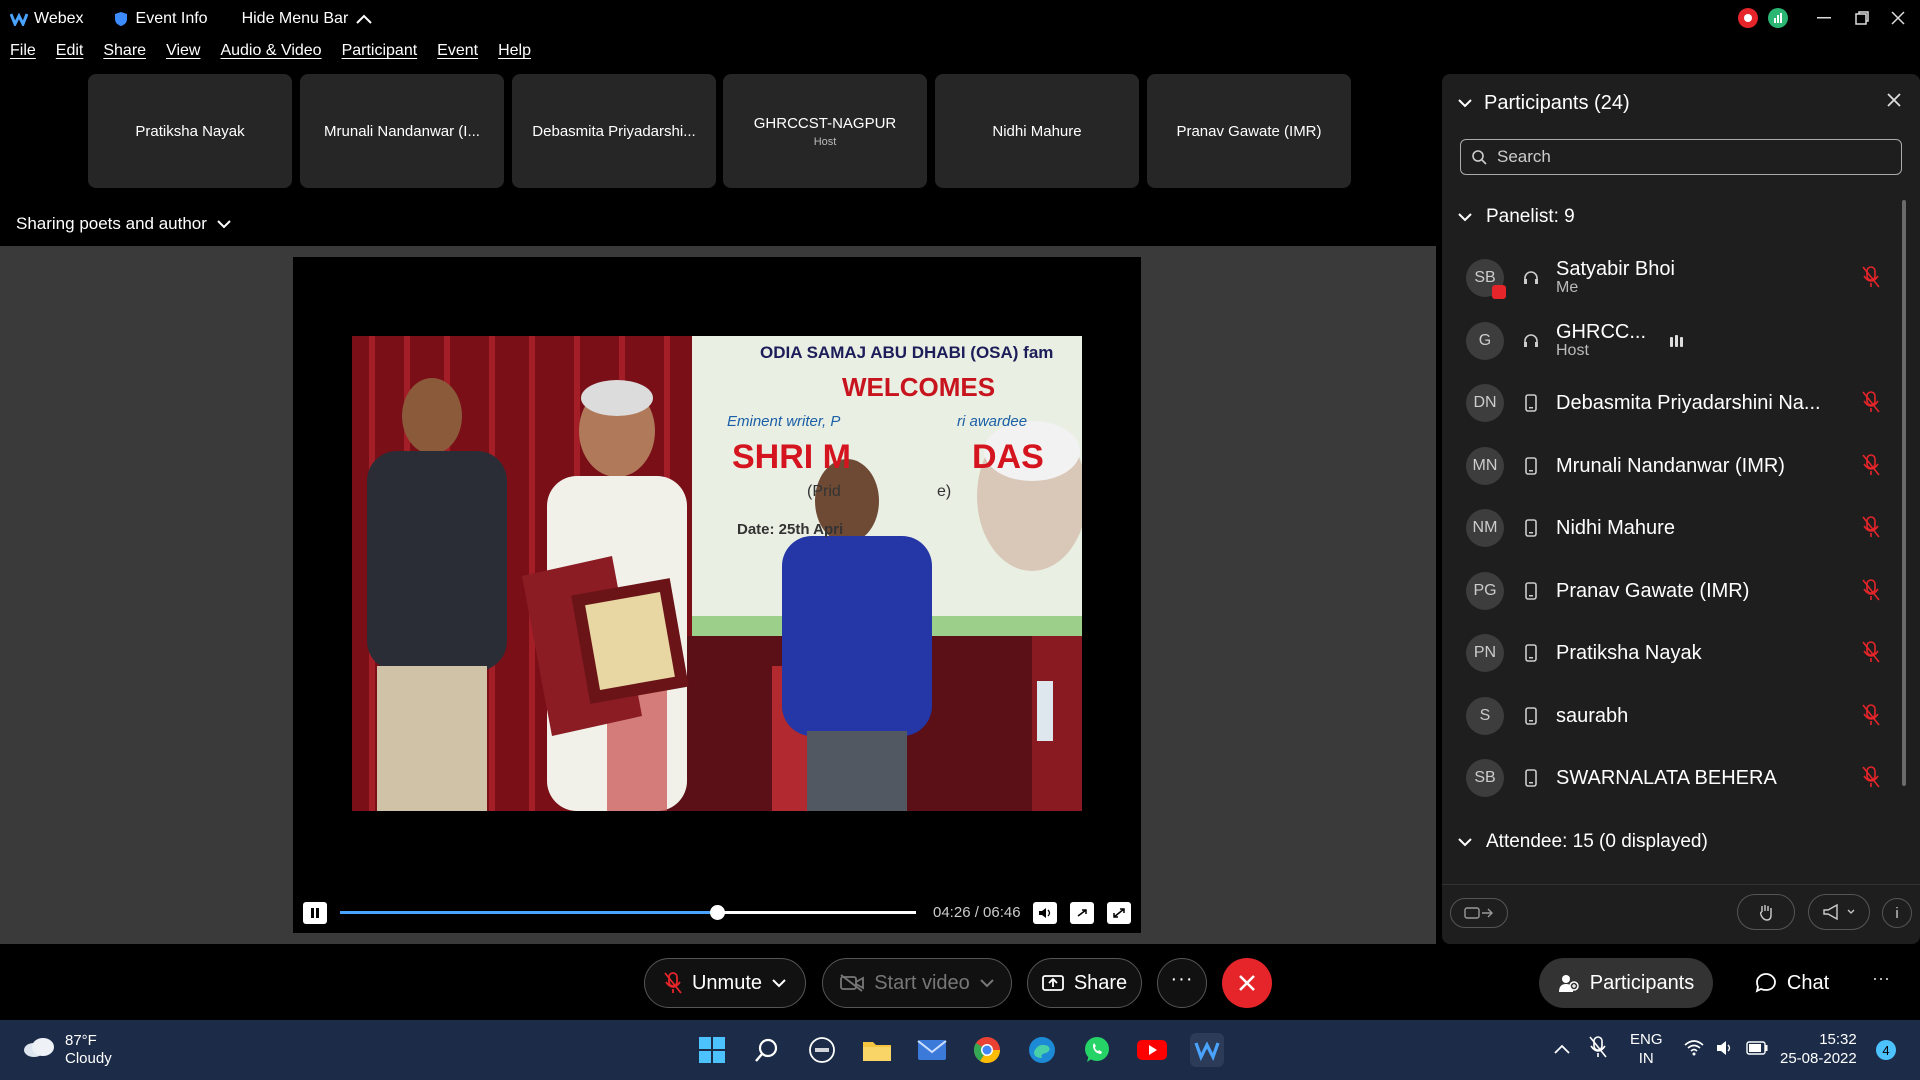  What do you see at coordinates (364, 19) in the screenshot?
I see `chevron-up-icon` at bounding box center [364, 19].